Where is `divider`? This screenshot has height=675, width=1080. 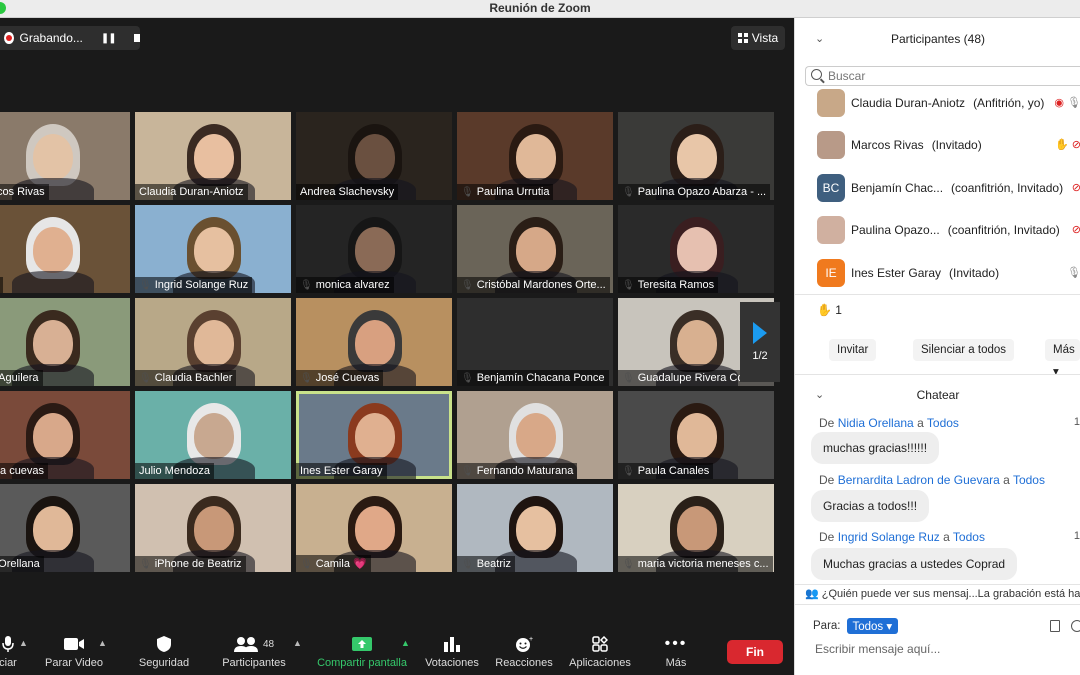 divider is located at coordinates (937, 374).